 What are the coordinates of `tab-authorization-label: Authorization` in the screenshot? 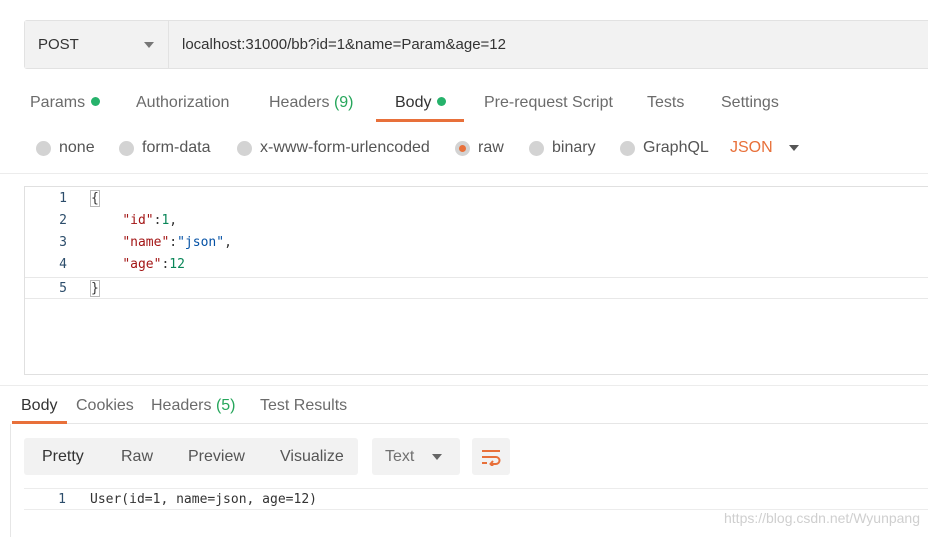 It's located at (183, 102).